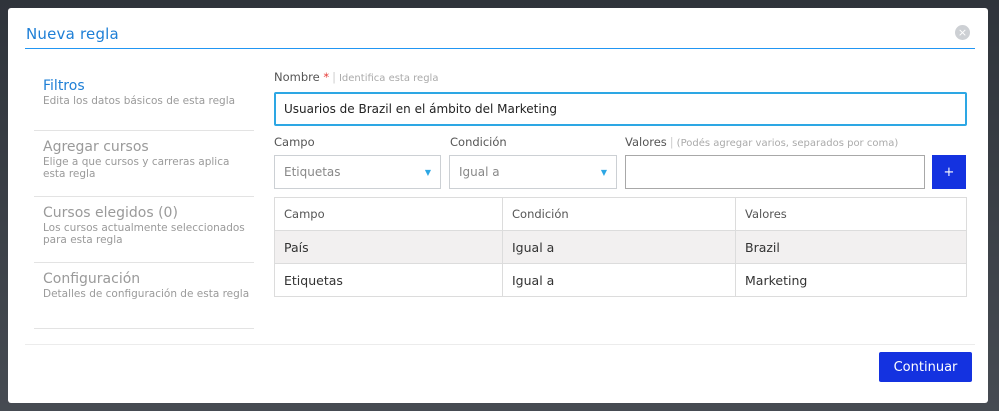 The image size is (999, 411). What do you see at coordinates (64, 86) in the screenshot?
I see `step-title: Filtros` at bounding box center [64, 86].